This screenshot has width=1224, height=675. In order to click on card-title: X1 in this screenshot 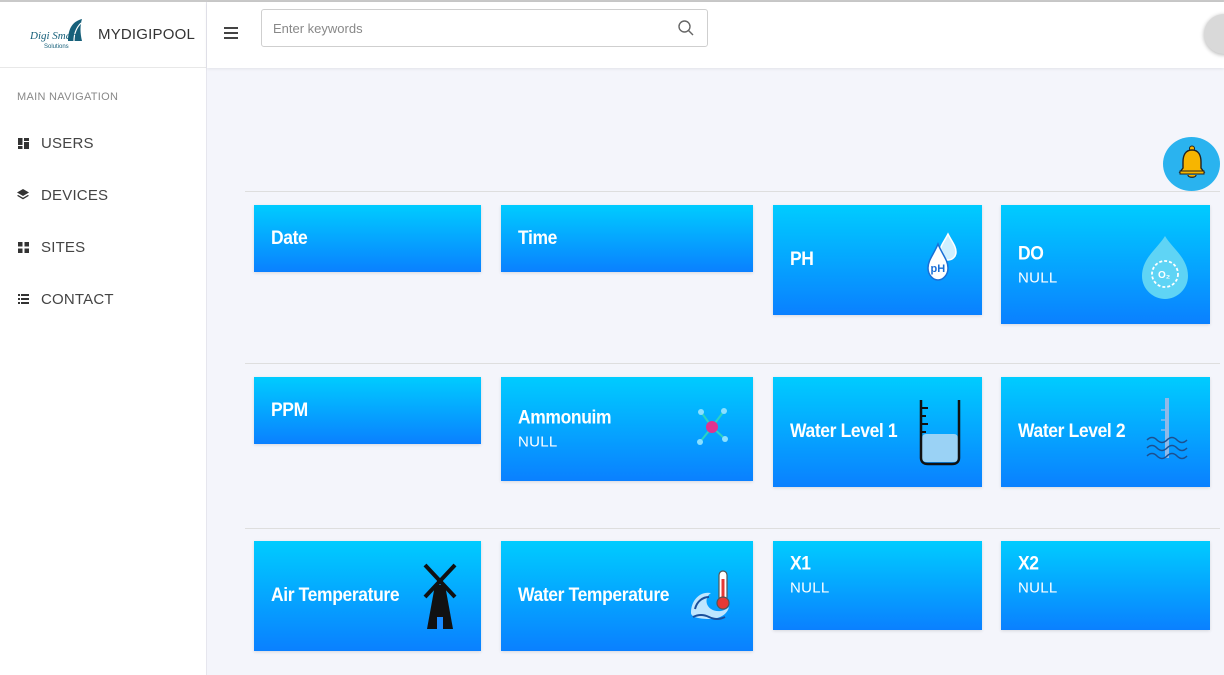, I will do `click(800, 564)`.